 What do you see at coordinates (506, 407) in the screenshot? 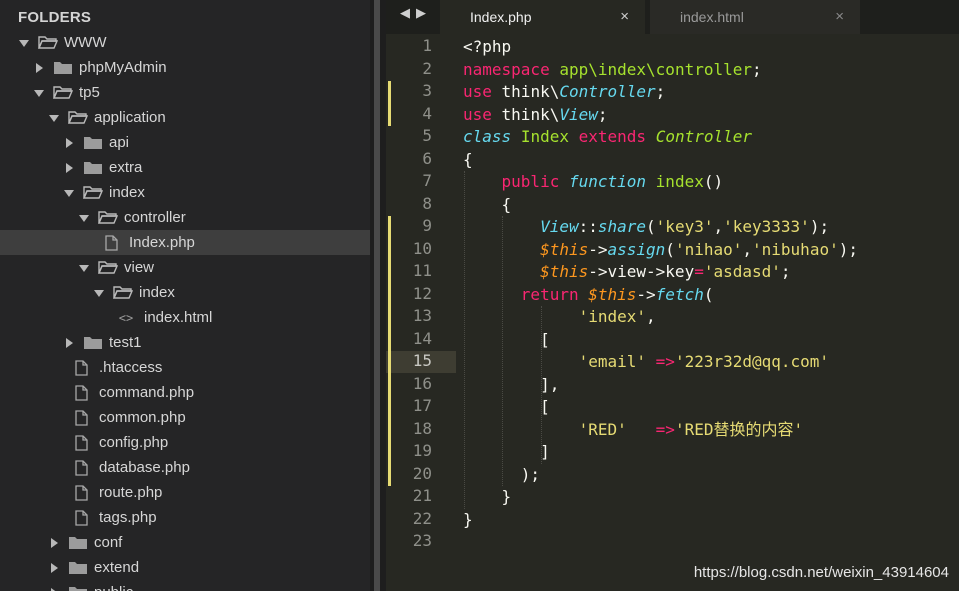
I see `code-line: [` at bounding box center [506, 407].